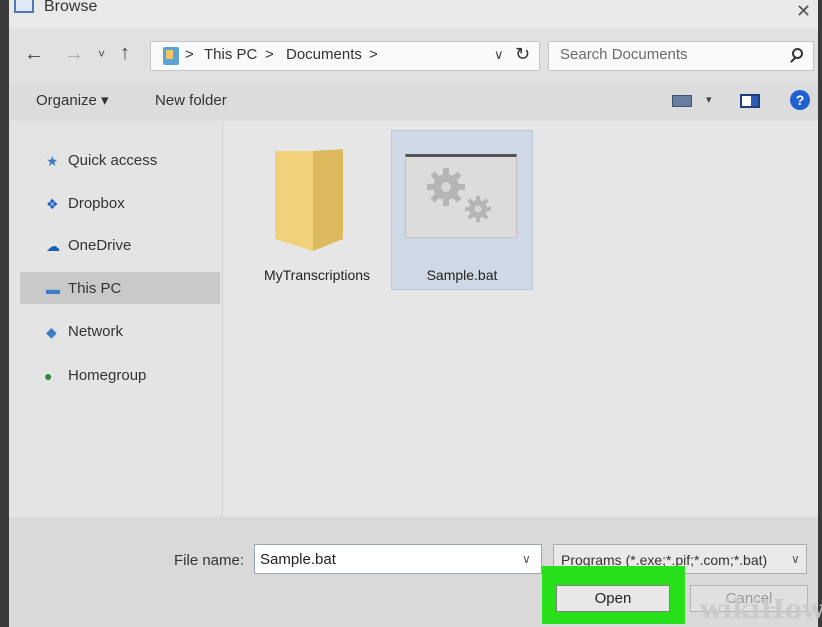 This screenshot has width=822, height=627. Describe the element at coordinates (95, 332) in the screenshot. I see `sidebar-item-network: Network` at that location.